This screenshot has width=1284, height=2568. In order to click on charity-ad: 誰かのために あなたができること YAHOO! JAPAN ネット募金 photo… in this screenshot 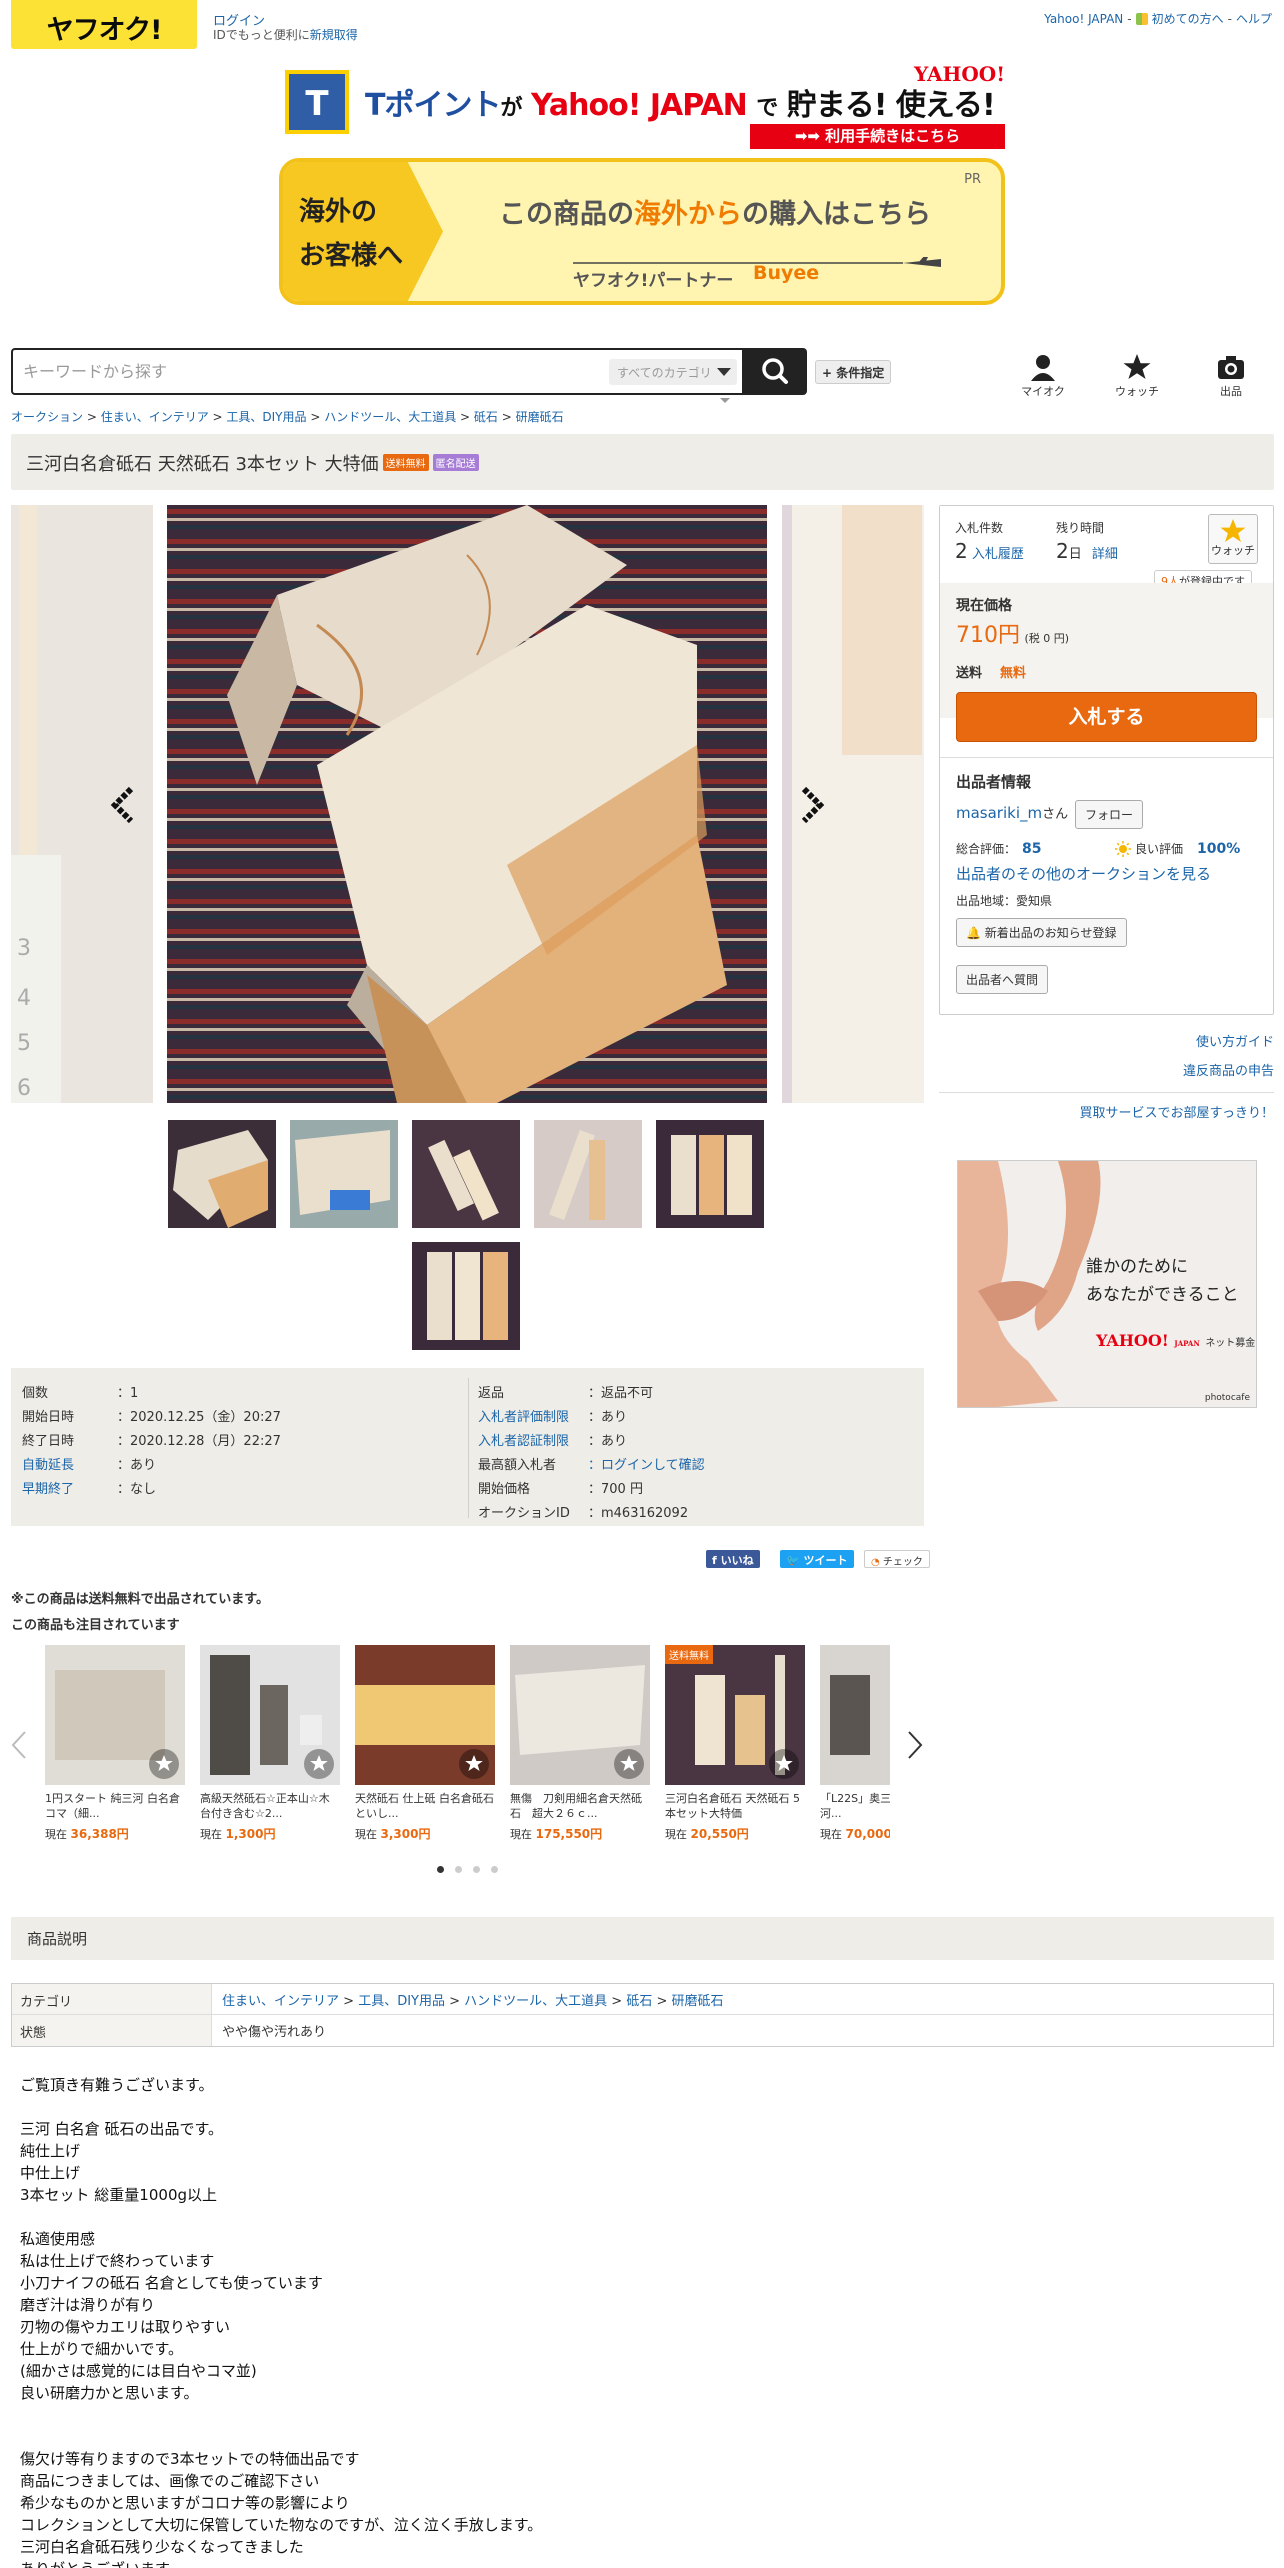, I will do `click(1107, 1284)`.